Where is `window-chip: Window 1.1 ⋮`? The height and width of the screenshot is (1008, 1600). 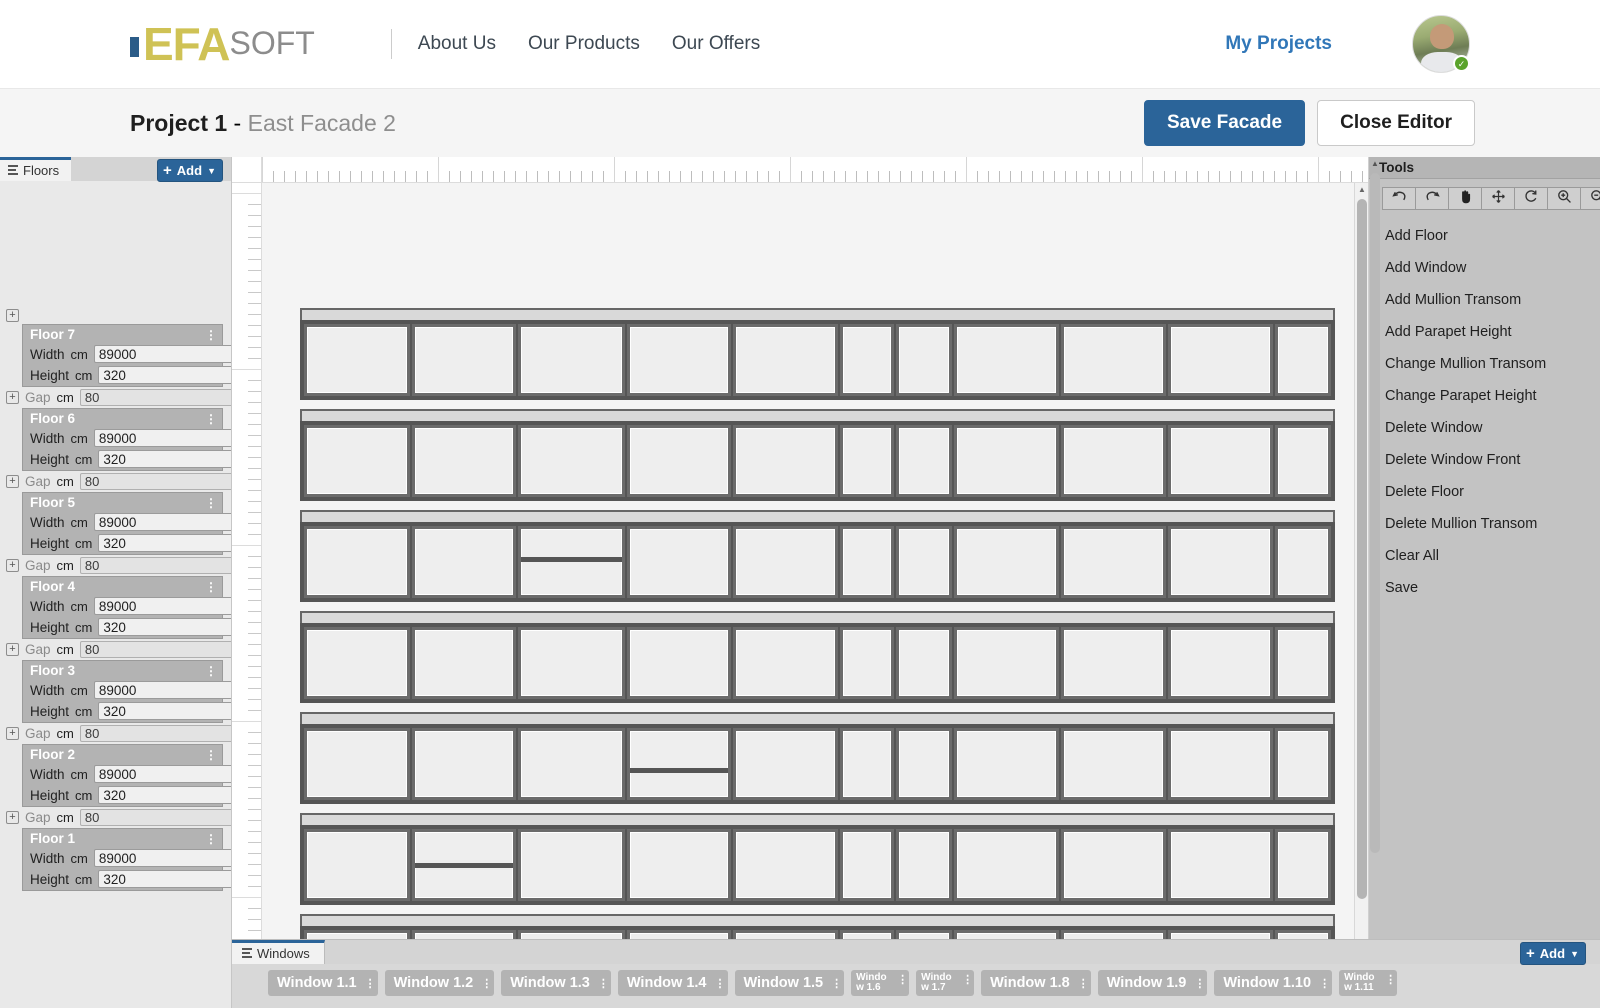 window-chip: Window 1.1 ⋮ is located at coordinates (323, 983).